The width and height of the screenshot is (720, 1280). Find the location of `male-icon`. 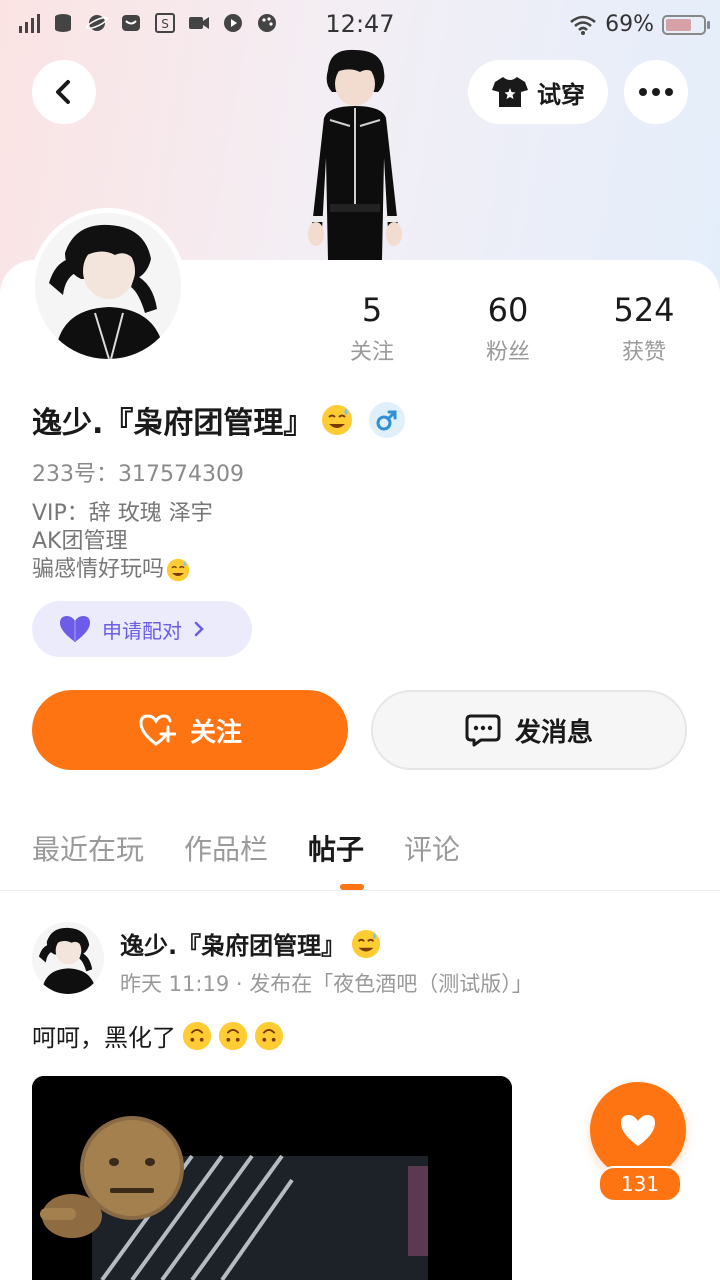

male-icon is located at coordinates (386, 420).